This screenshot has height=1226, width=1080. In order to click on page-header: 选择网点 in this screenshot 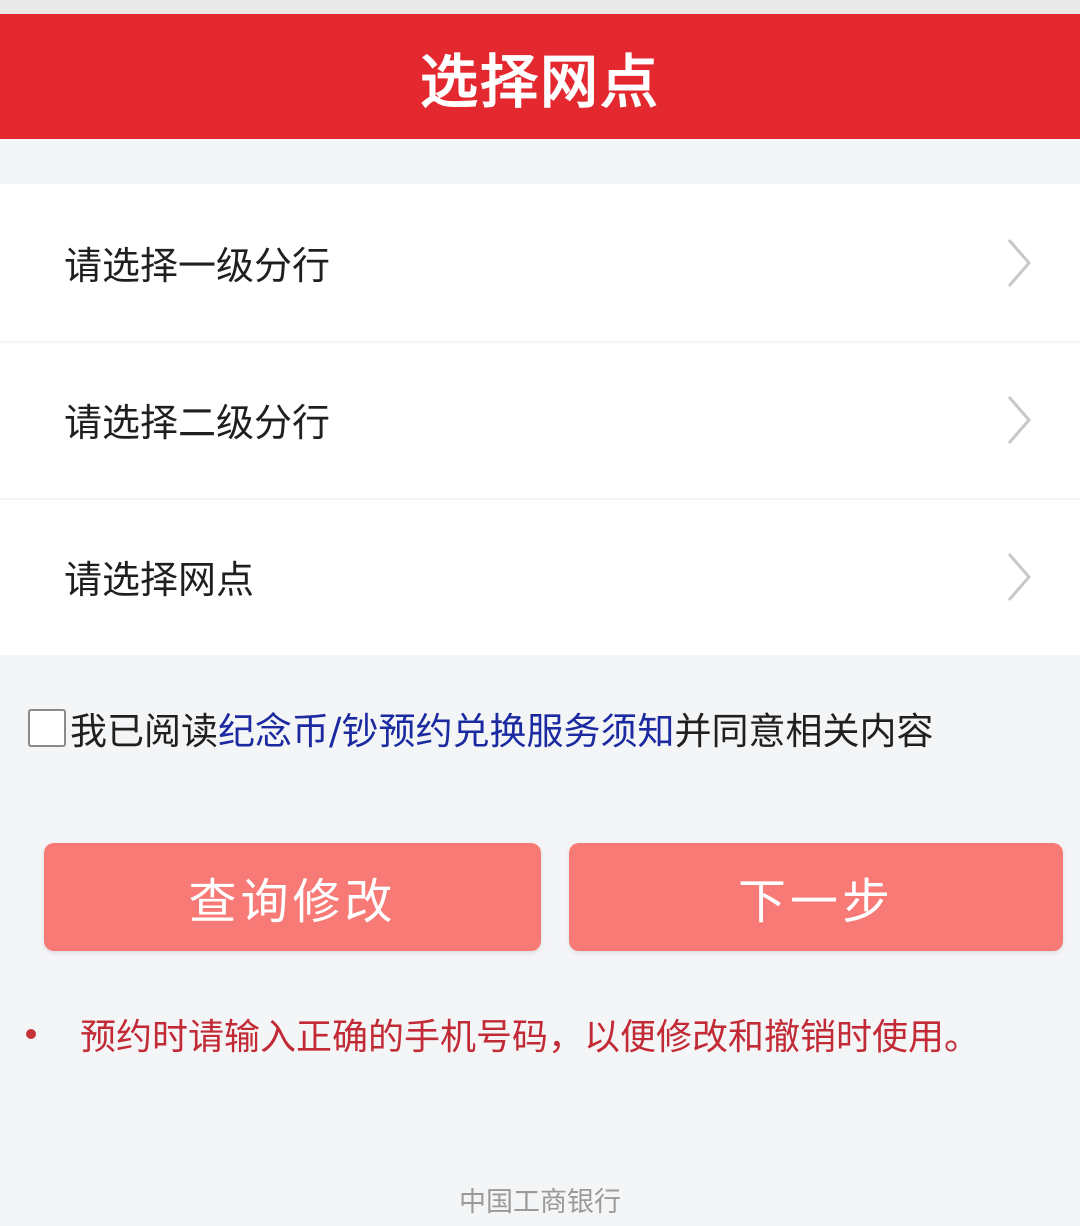, I will do `click(540, 76)`.